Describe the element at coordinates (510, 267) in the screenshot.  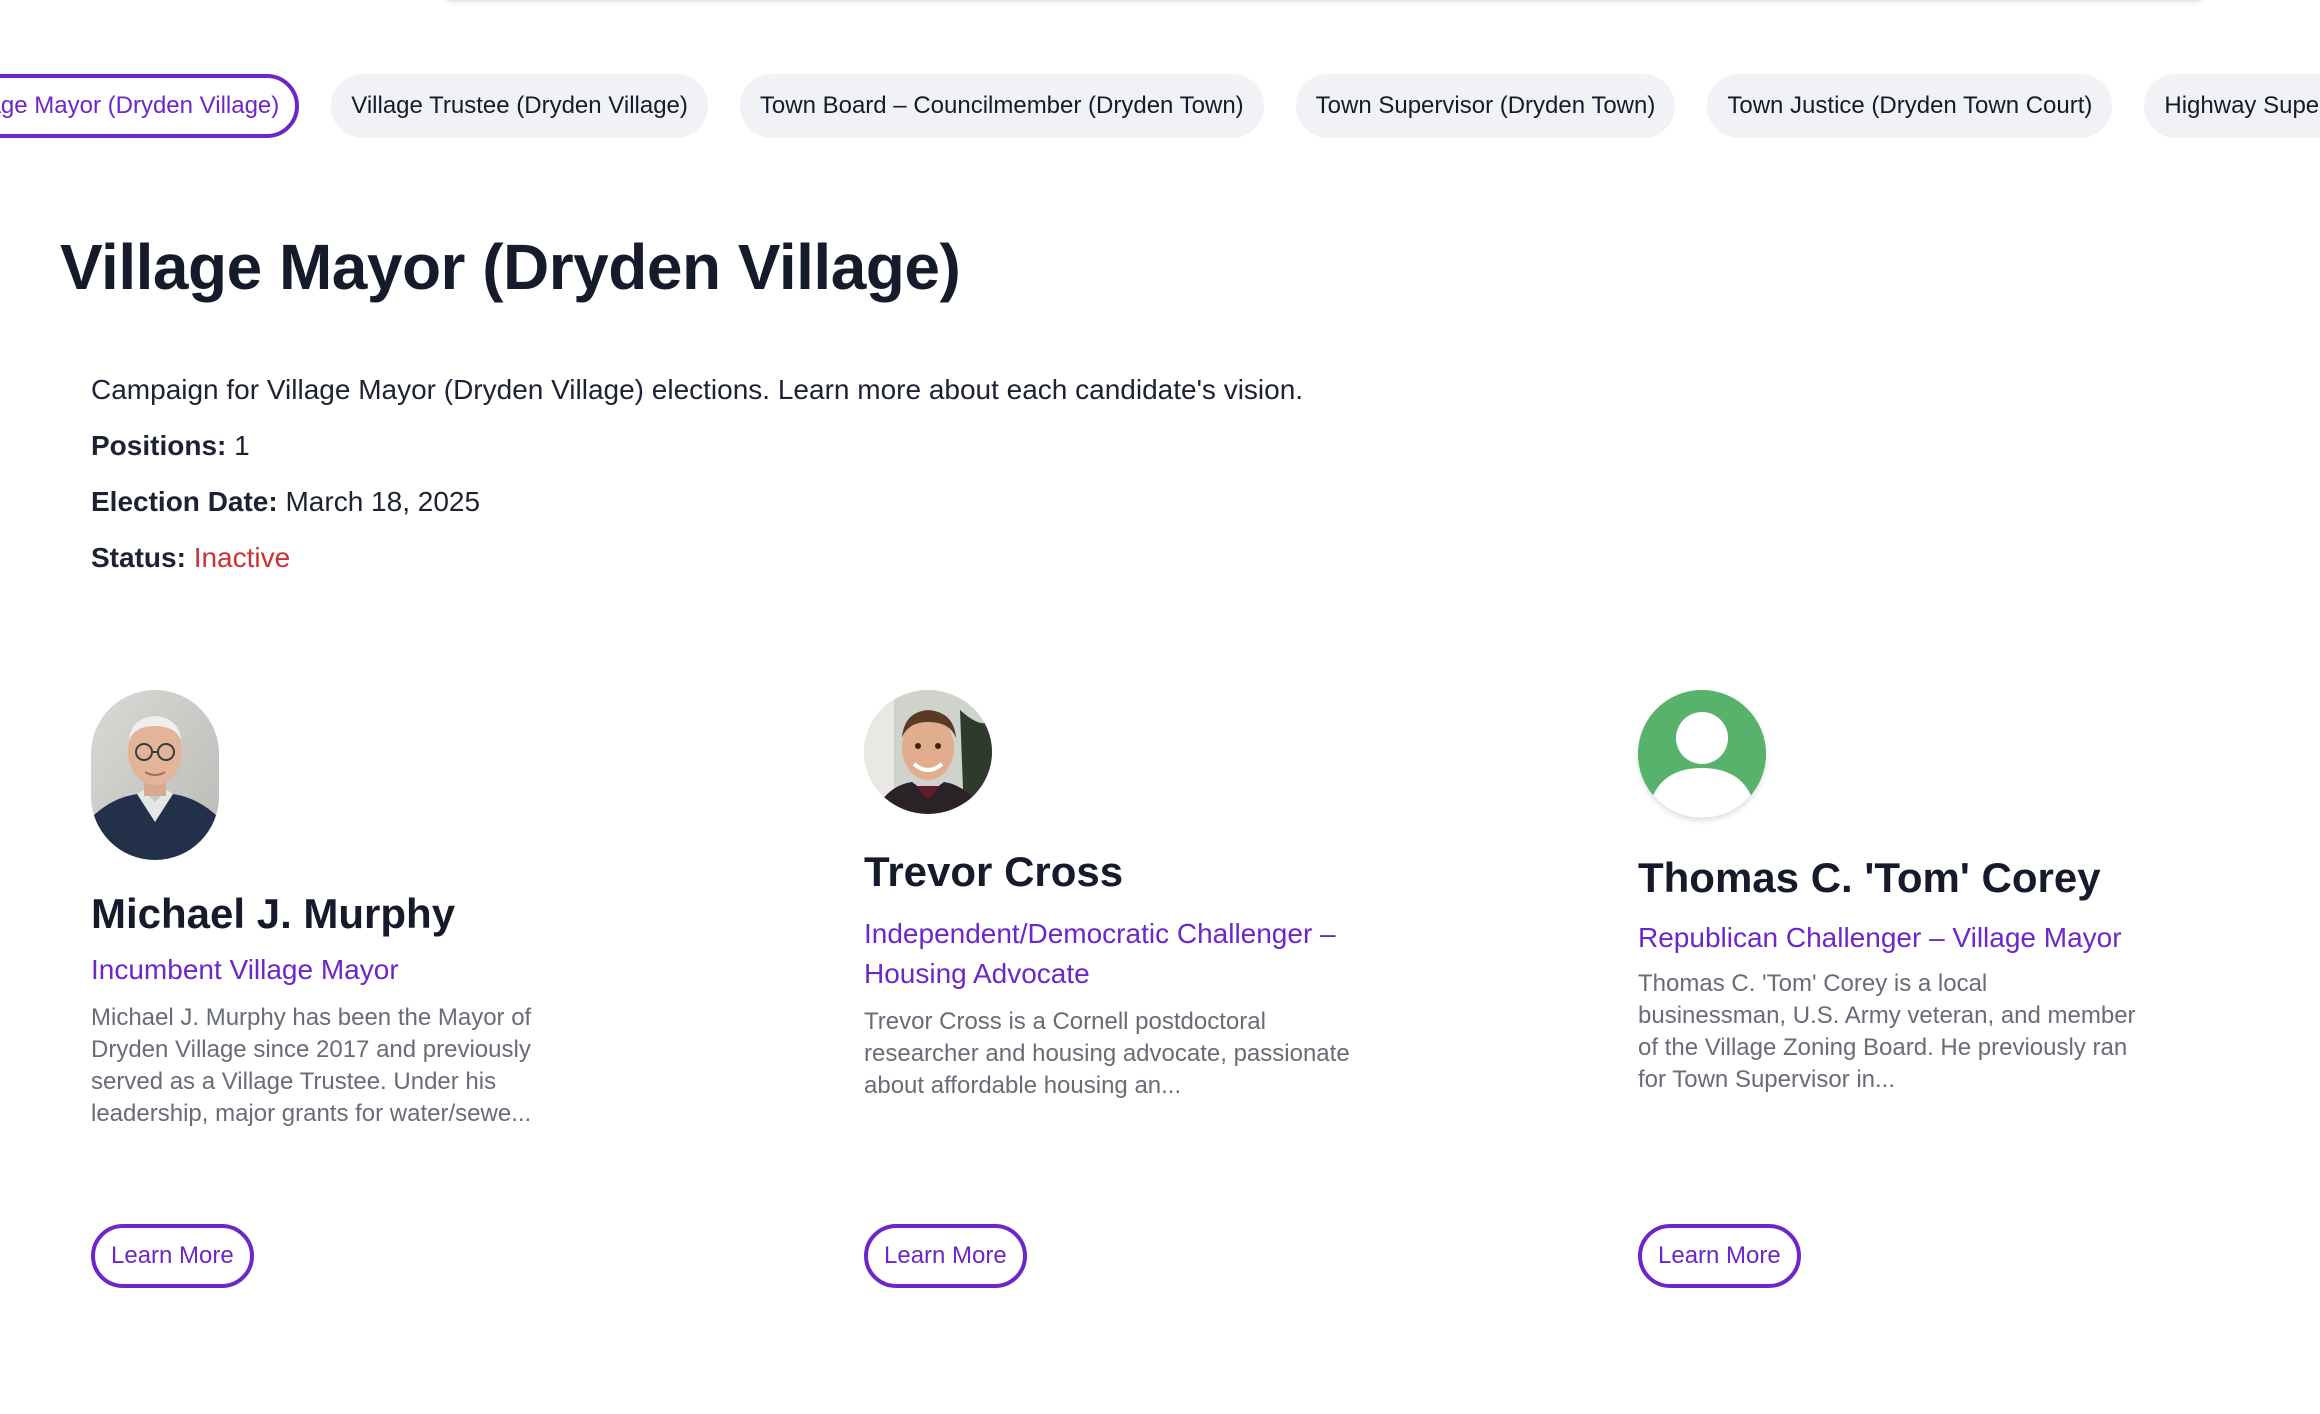
I see `page-title: Village Mayor (Dryden Village)` at that location.